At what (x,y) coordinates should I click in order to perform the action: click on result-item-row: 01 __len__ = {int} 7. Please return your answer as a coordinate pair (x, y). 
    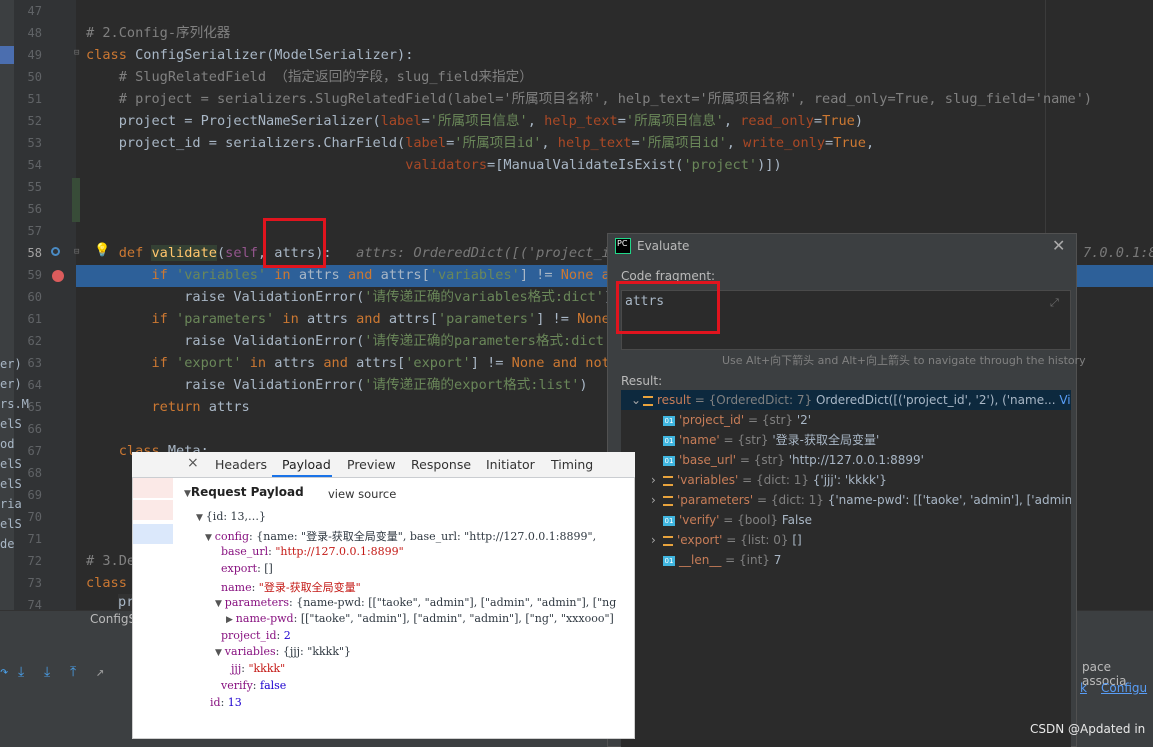
    Looking at the image, I should click on (846, 560).